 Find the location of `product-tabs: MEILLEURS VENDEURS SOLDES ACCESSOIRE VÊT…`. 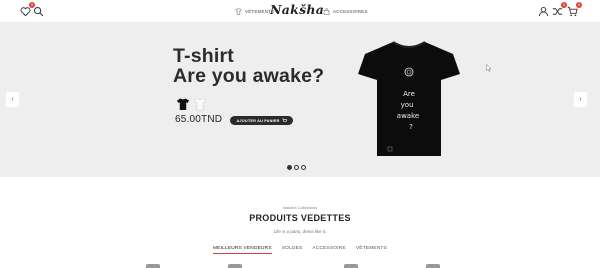

product-tabs: MEILLEURS VENDEURS SOLDES ACCESSOIRE VÊT… is located at coordinates (300, 250).